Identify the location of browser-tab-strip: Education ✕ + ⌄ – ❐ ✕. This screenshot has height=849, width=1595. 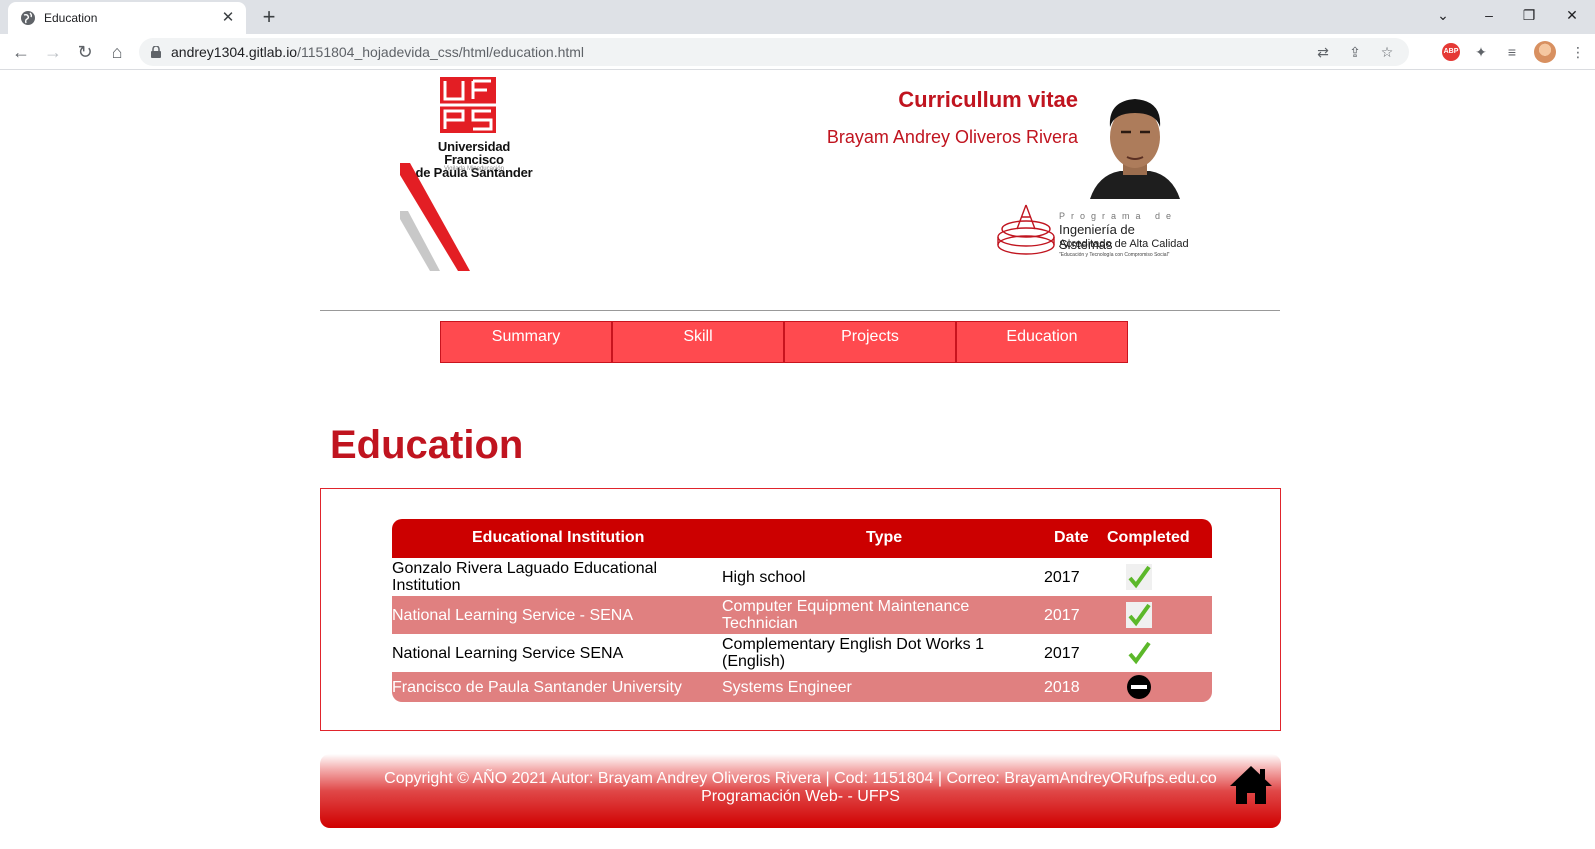
(797, 17).